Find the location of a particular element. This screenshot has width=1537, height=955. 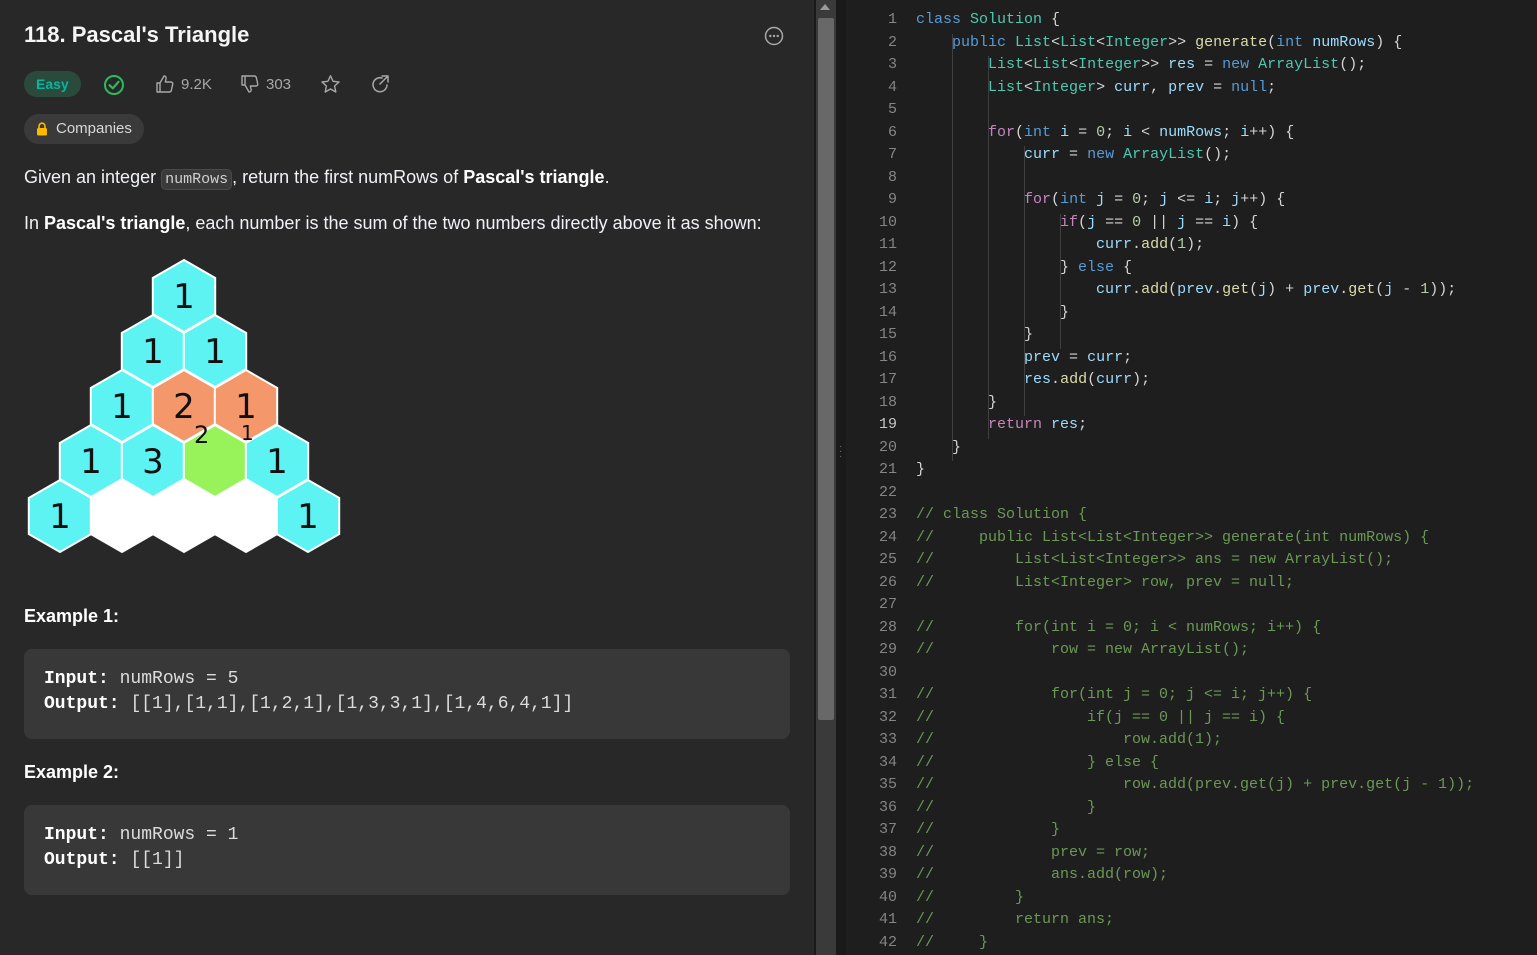

example-2-output: Output: [[1]] is located at coordinates (114, 860).